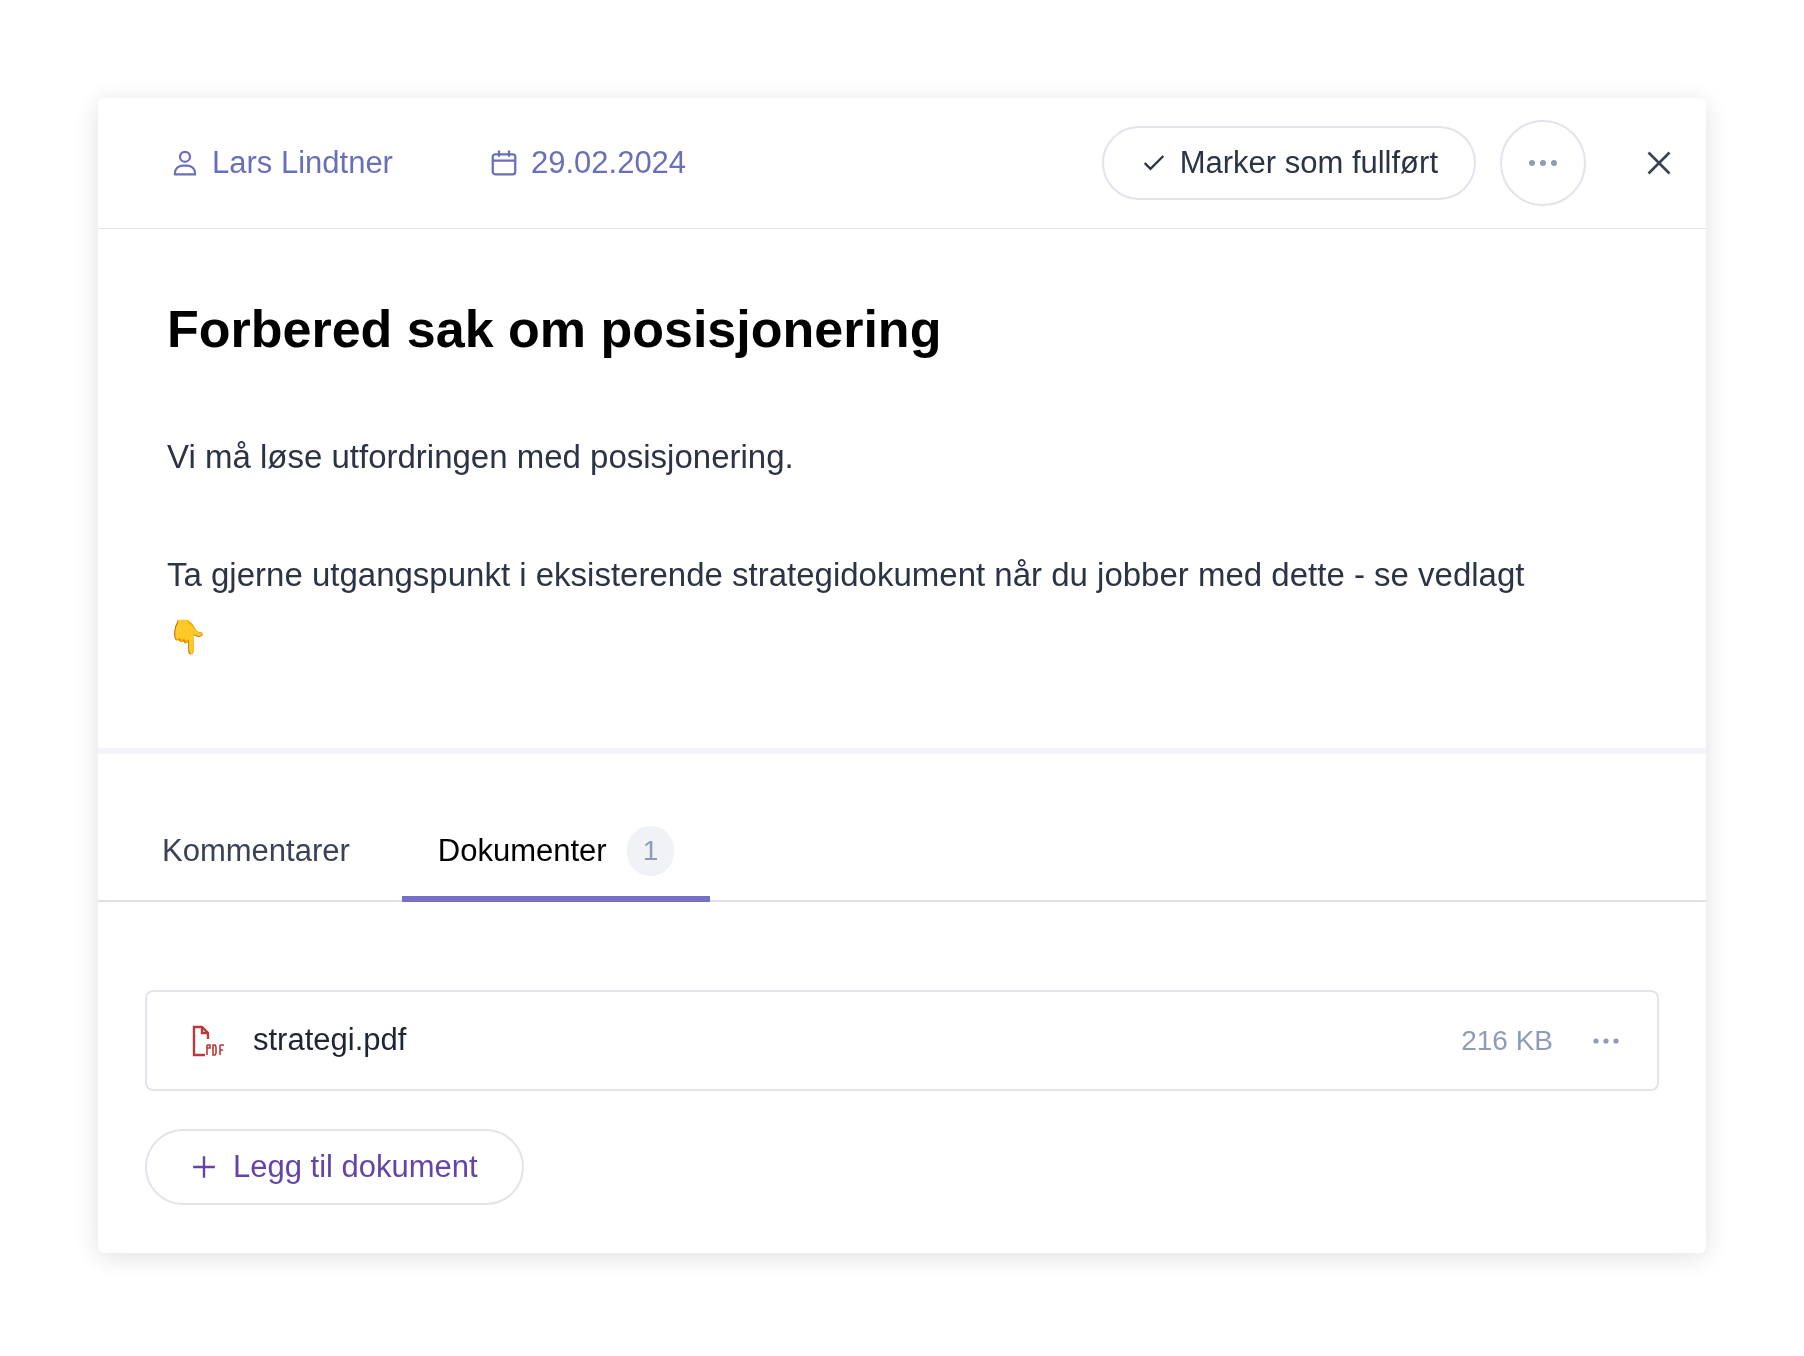 The image size is (1804, 1356). What do you see at coordinates (208, 1040) in the screenshot?
I see `pdf-file-icon` at bounding box center [208, 1040].